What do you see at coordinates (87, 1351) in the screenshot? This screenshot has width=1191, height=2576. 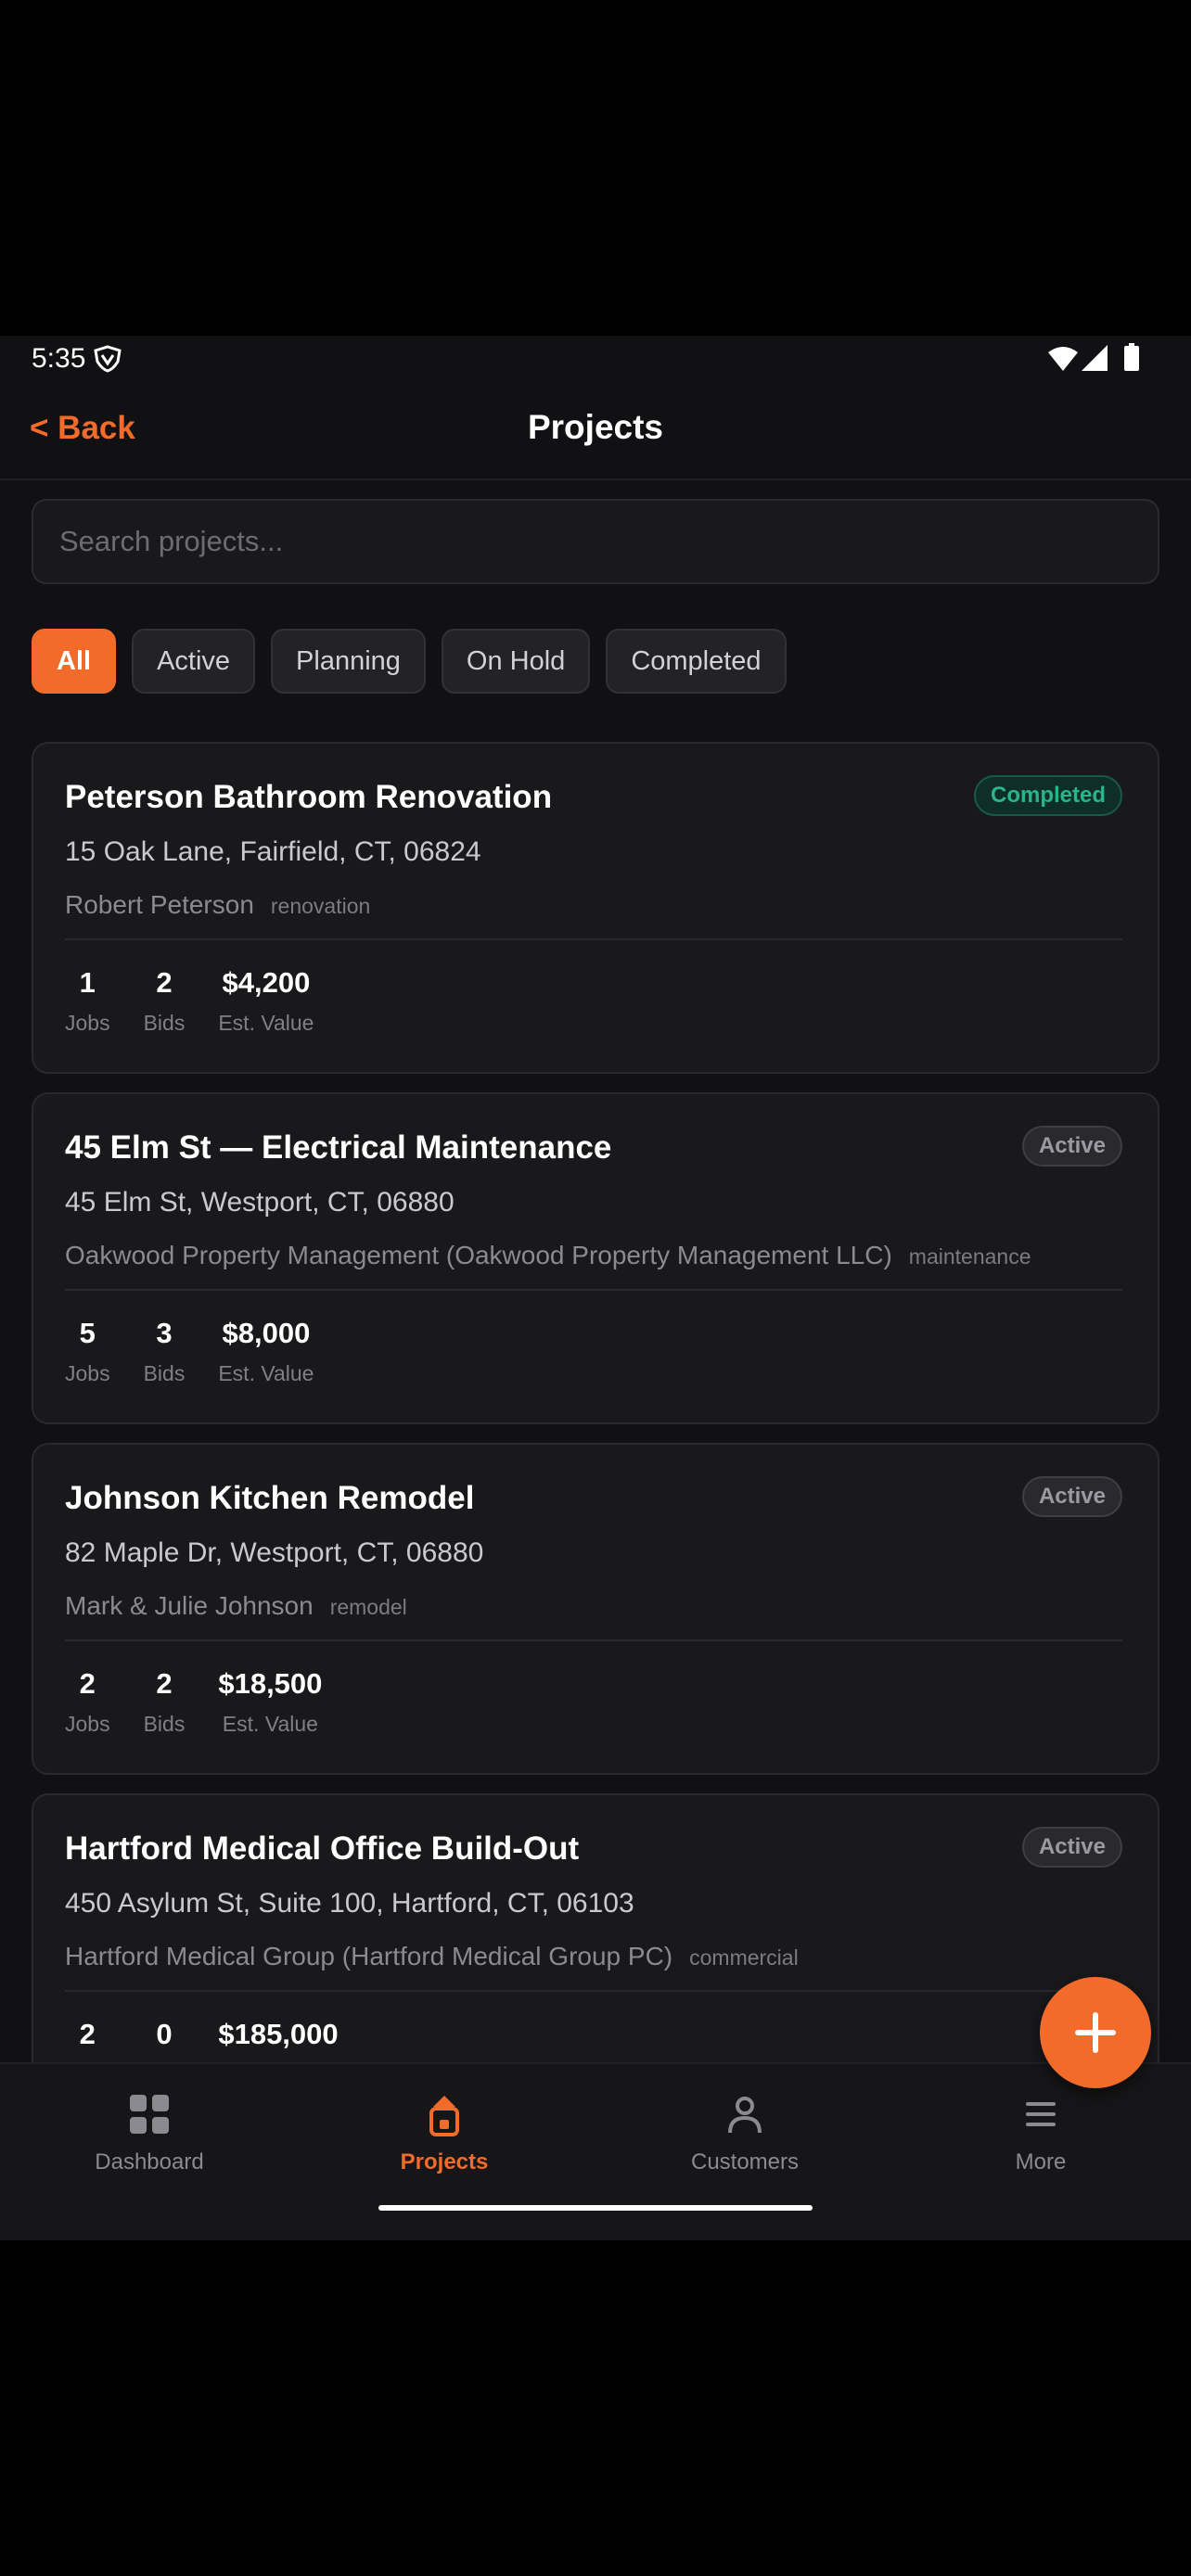 I see `stat-jobs: 5 Jobs` at bounding box center [87, 1351].